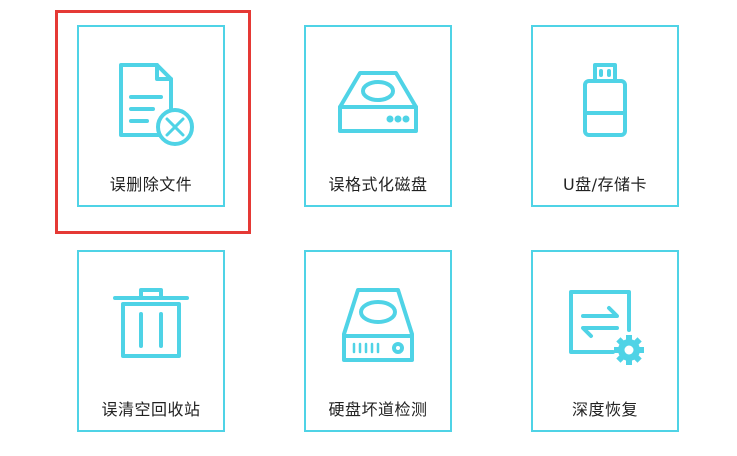 This screenshot has width=737, height=456. I want to click on tile-recycle-bin: 误清空回收站, so click(151, 341).